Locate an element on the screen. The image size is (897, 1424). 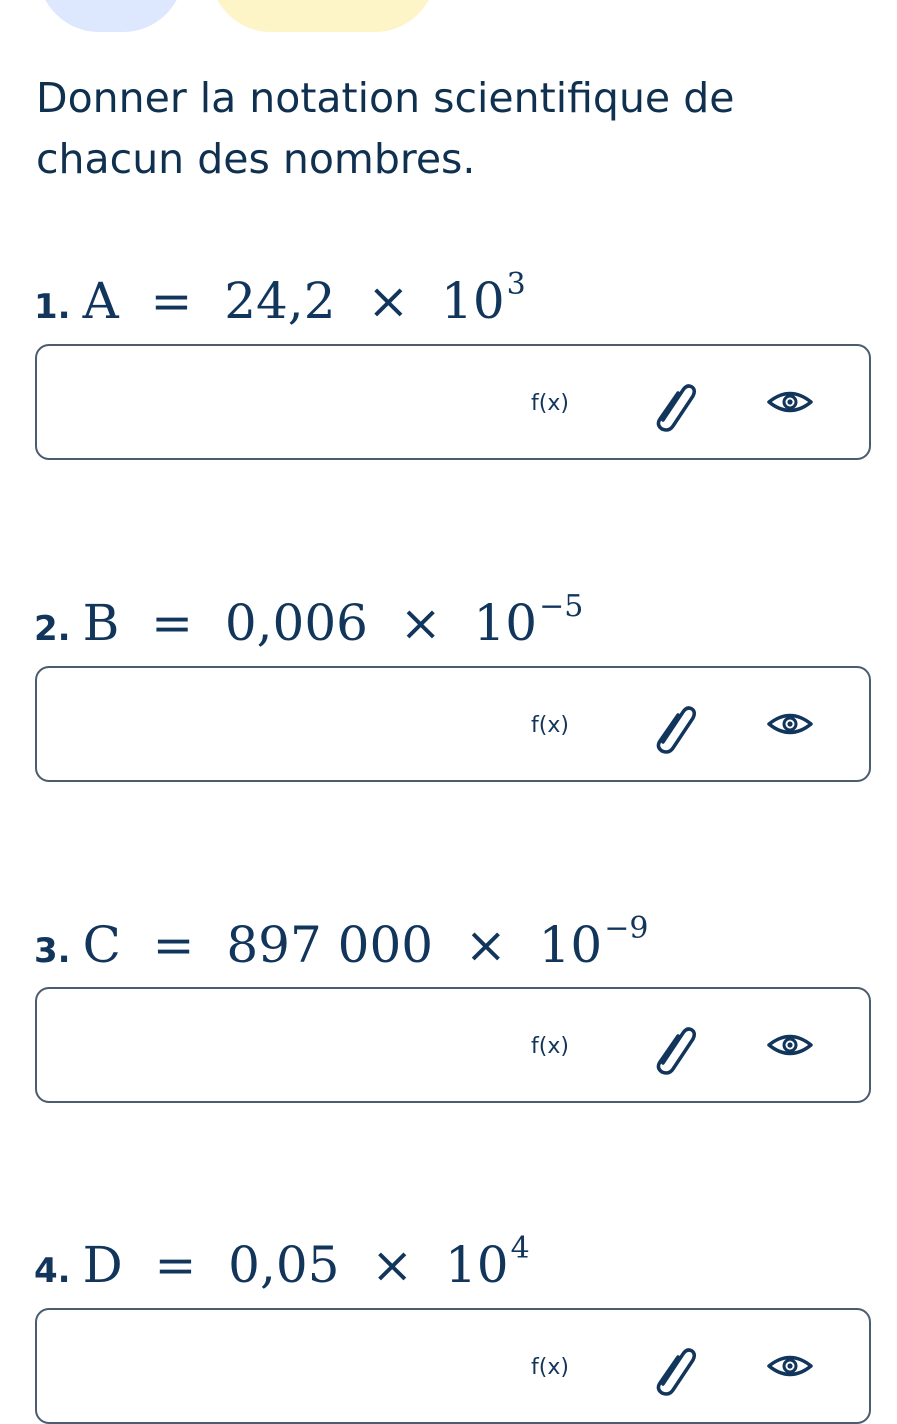
mantissa: 0,006 is located at coordinates (296, 623).